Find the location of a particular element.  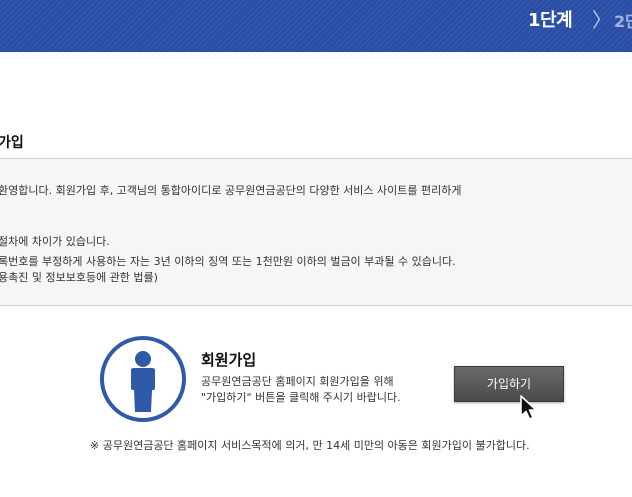

section-title: 가입 is located at coordinates (12, 143).